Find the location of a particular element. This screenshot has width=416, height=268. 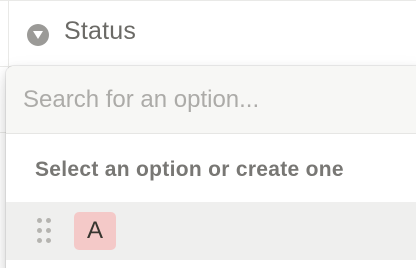

chevron-circle-down-icon is located at coordinates (38, 35).